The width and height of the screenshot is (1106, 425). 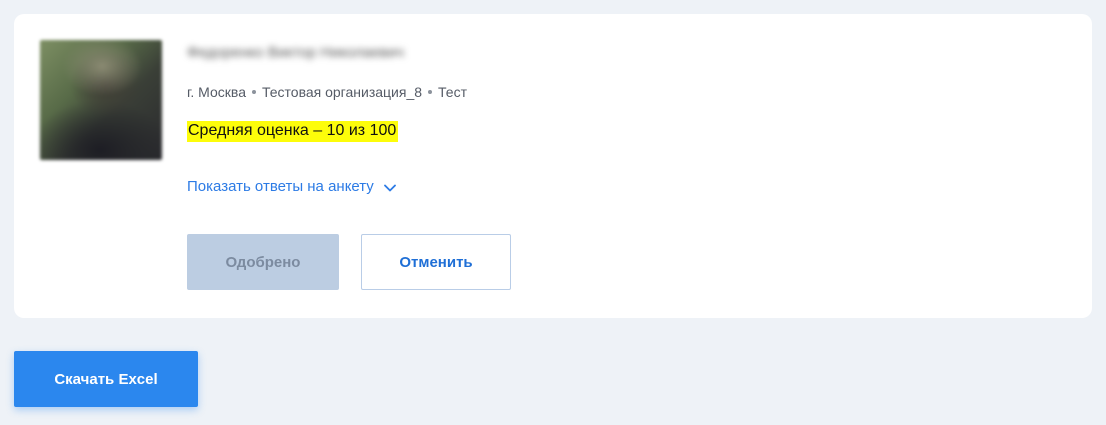 What do you see at coordinates (216, 92) in the screenshot?
I see `city-label: г. Москва` at bounding box center [216, 92].